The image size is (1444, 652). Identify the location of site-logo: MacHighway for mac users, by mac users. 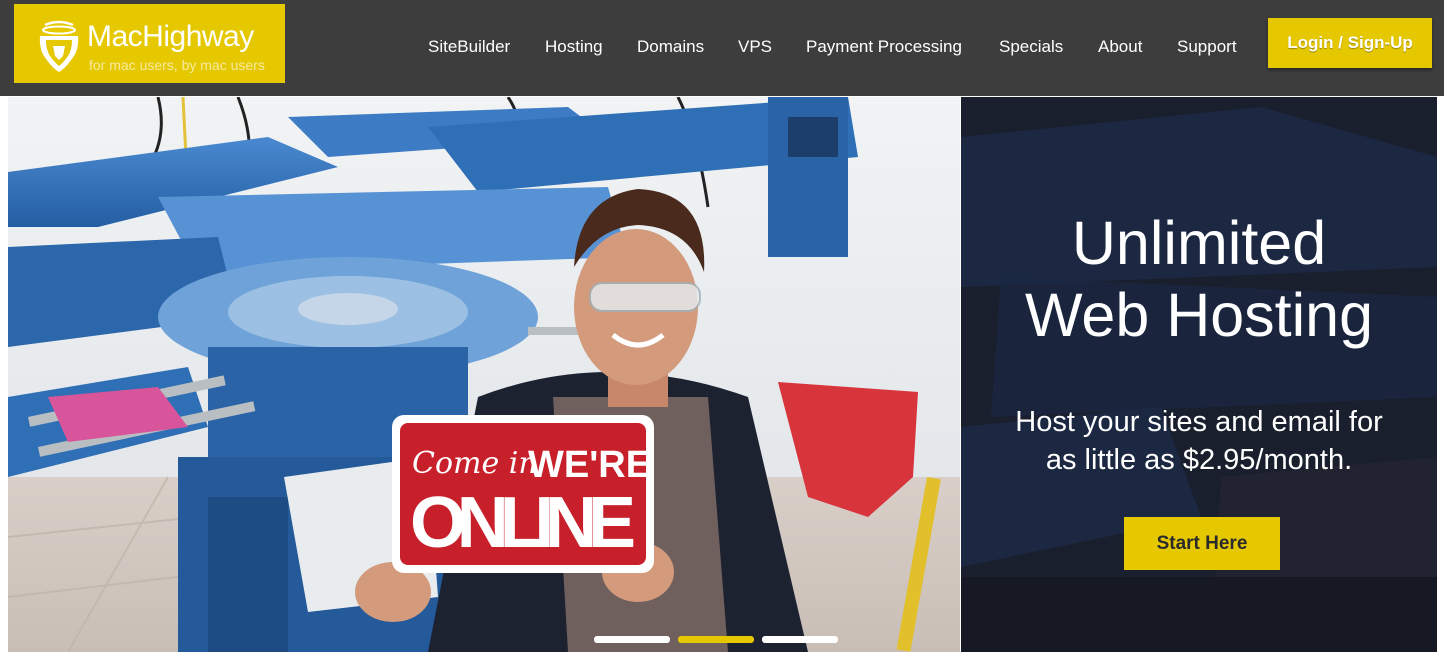
(149, 43).